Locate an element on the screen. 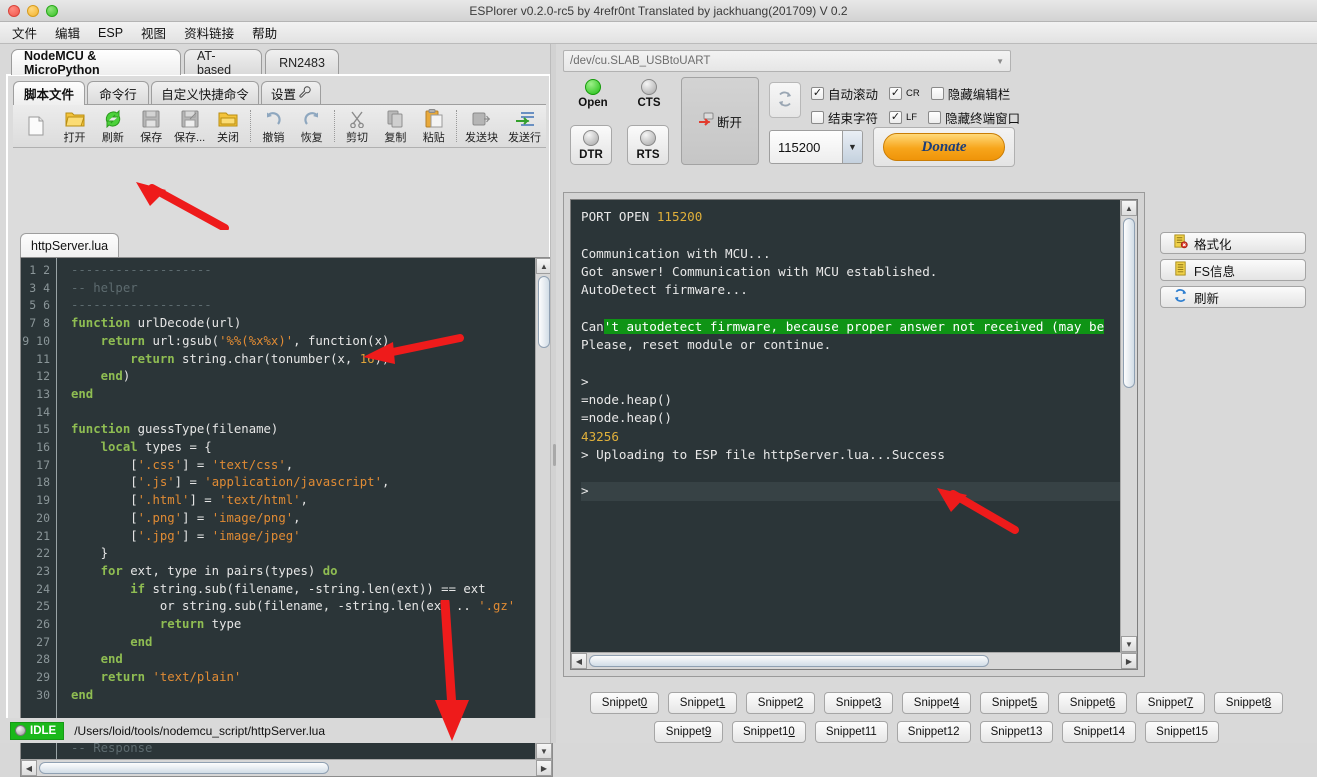 The image size is (1317, 777). save-as-icon is located at coordinates (190, 118).